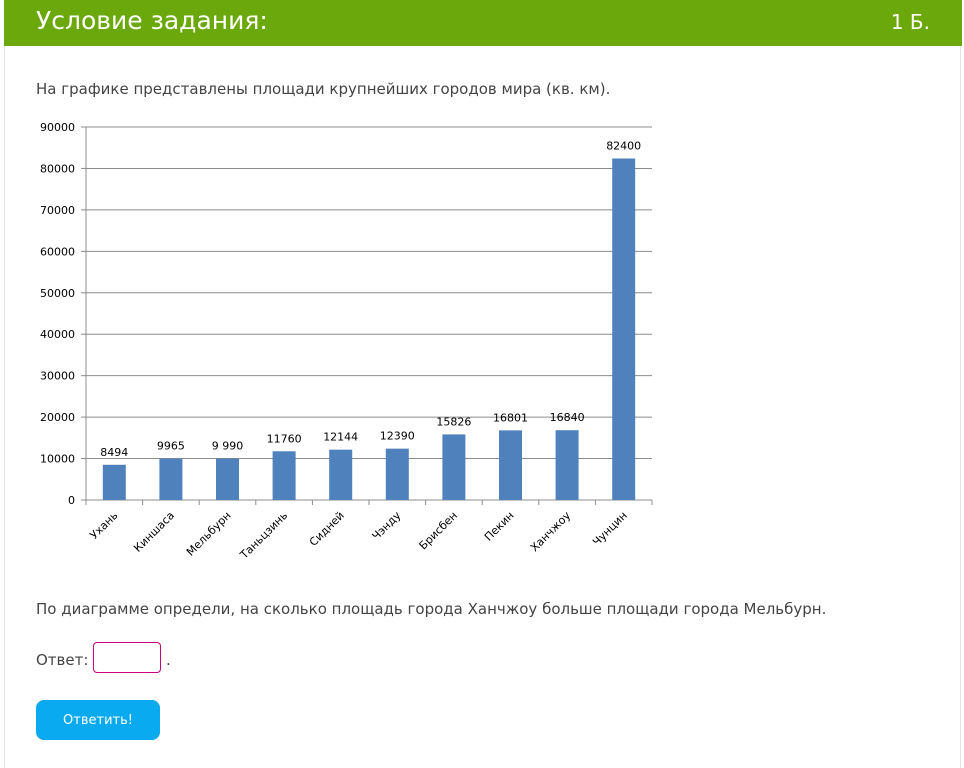  I want to click on y-tick-label: 90000, so click(57, 127).